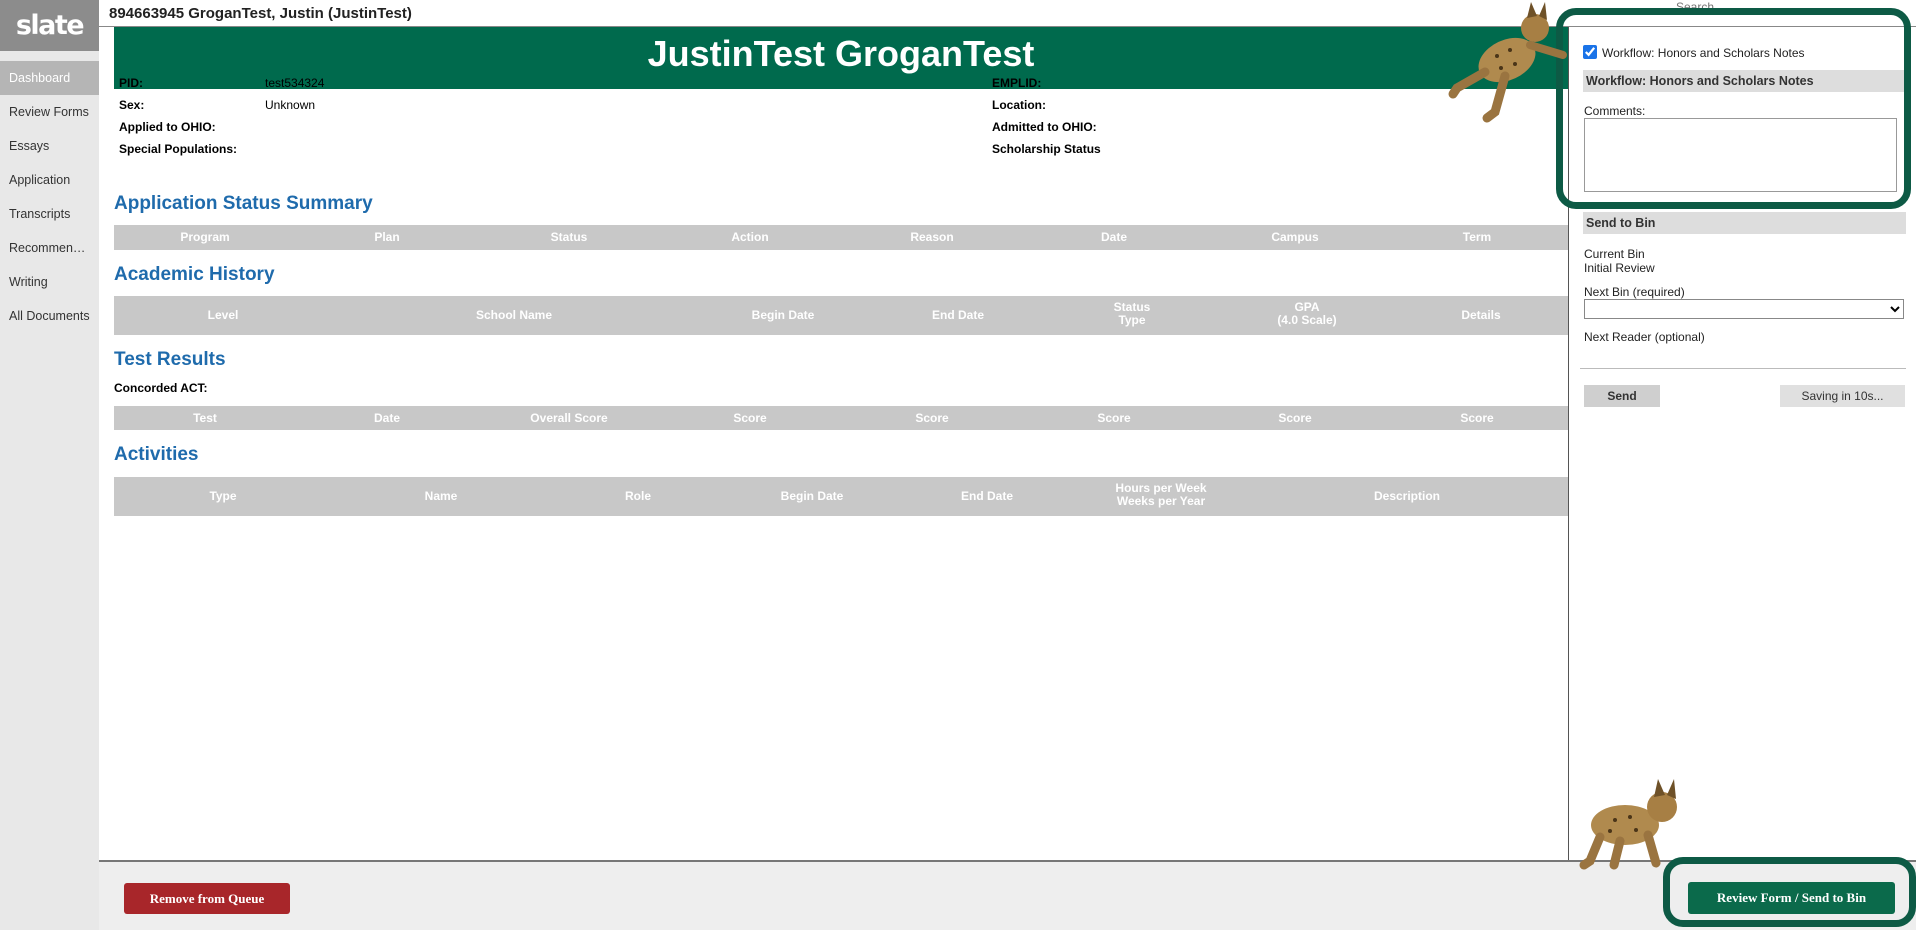 The width and height of the screenshot is (1916, 930). What do you see at coordinates (841, 58) in the screenshot?
I see `applicant-name-banner: JustinTest GroganTest` at bounding box center [841, 58].